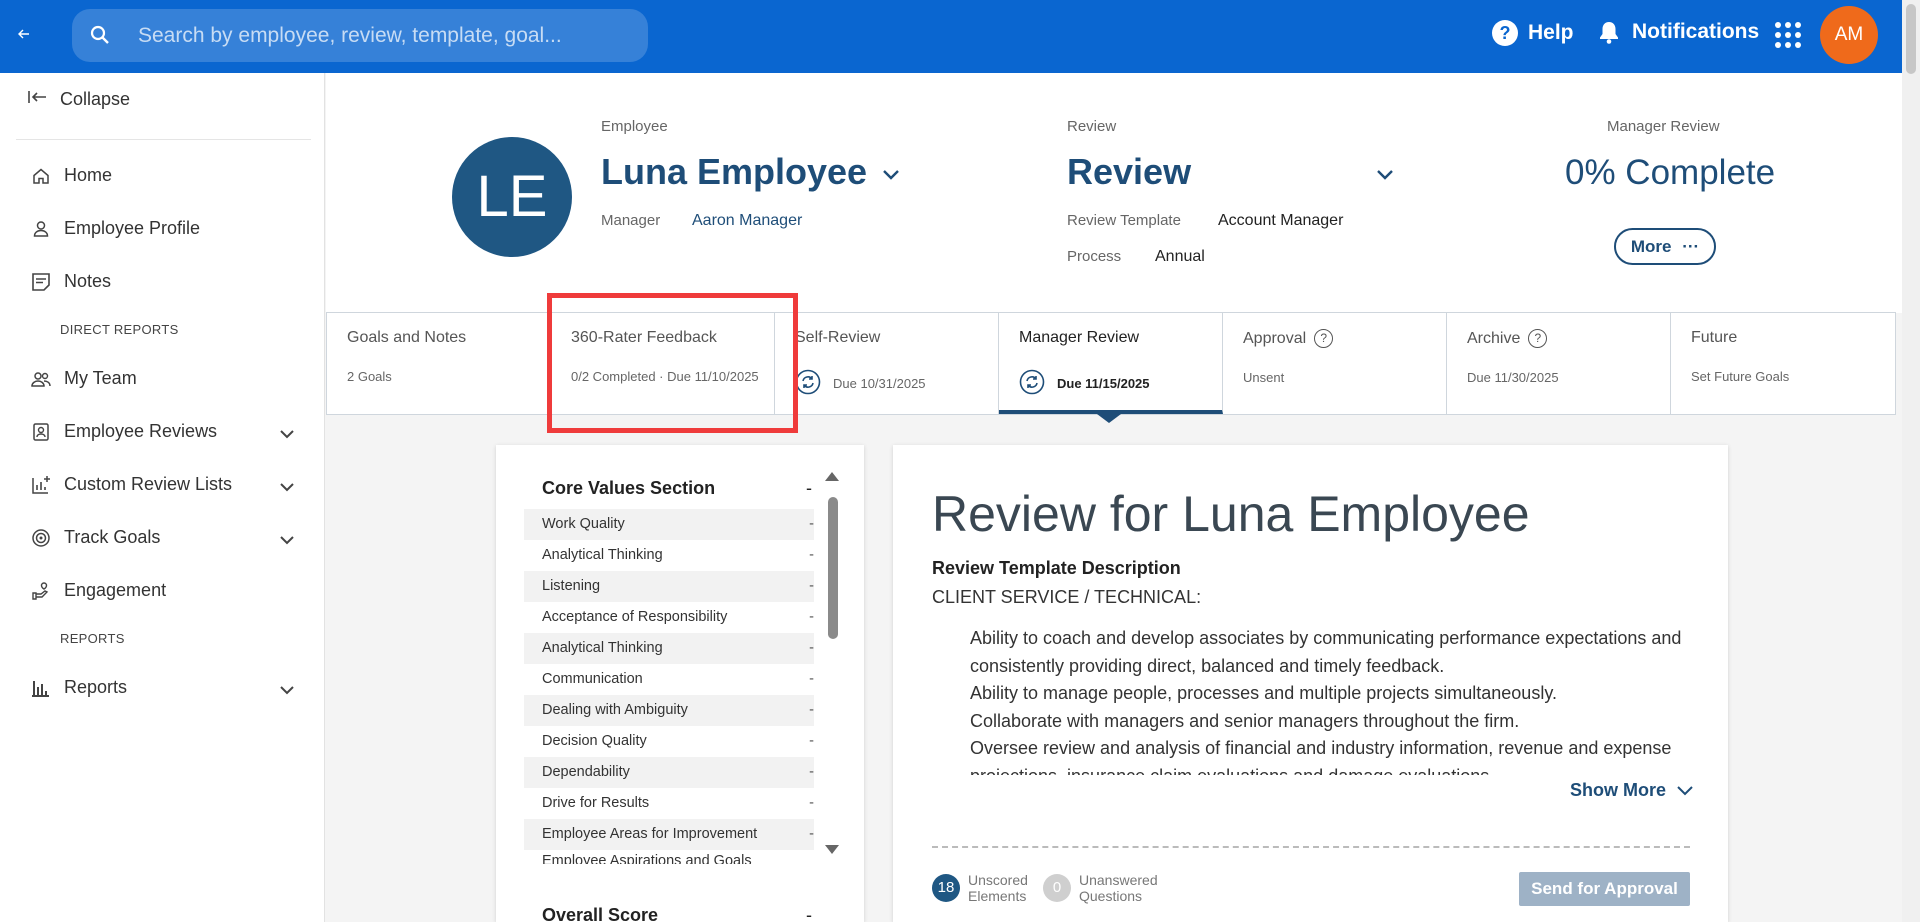 This screenshot has height=922, width=1920. Describe the element at coordinates (1911, 461) in the screenshot. I see `page-scrollbar` at that location.